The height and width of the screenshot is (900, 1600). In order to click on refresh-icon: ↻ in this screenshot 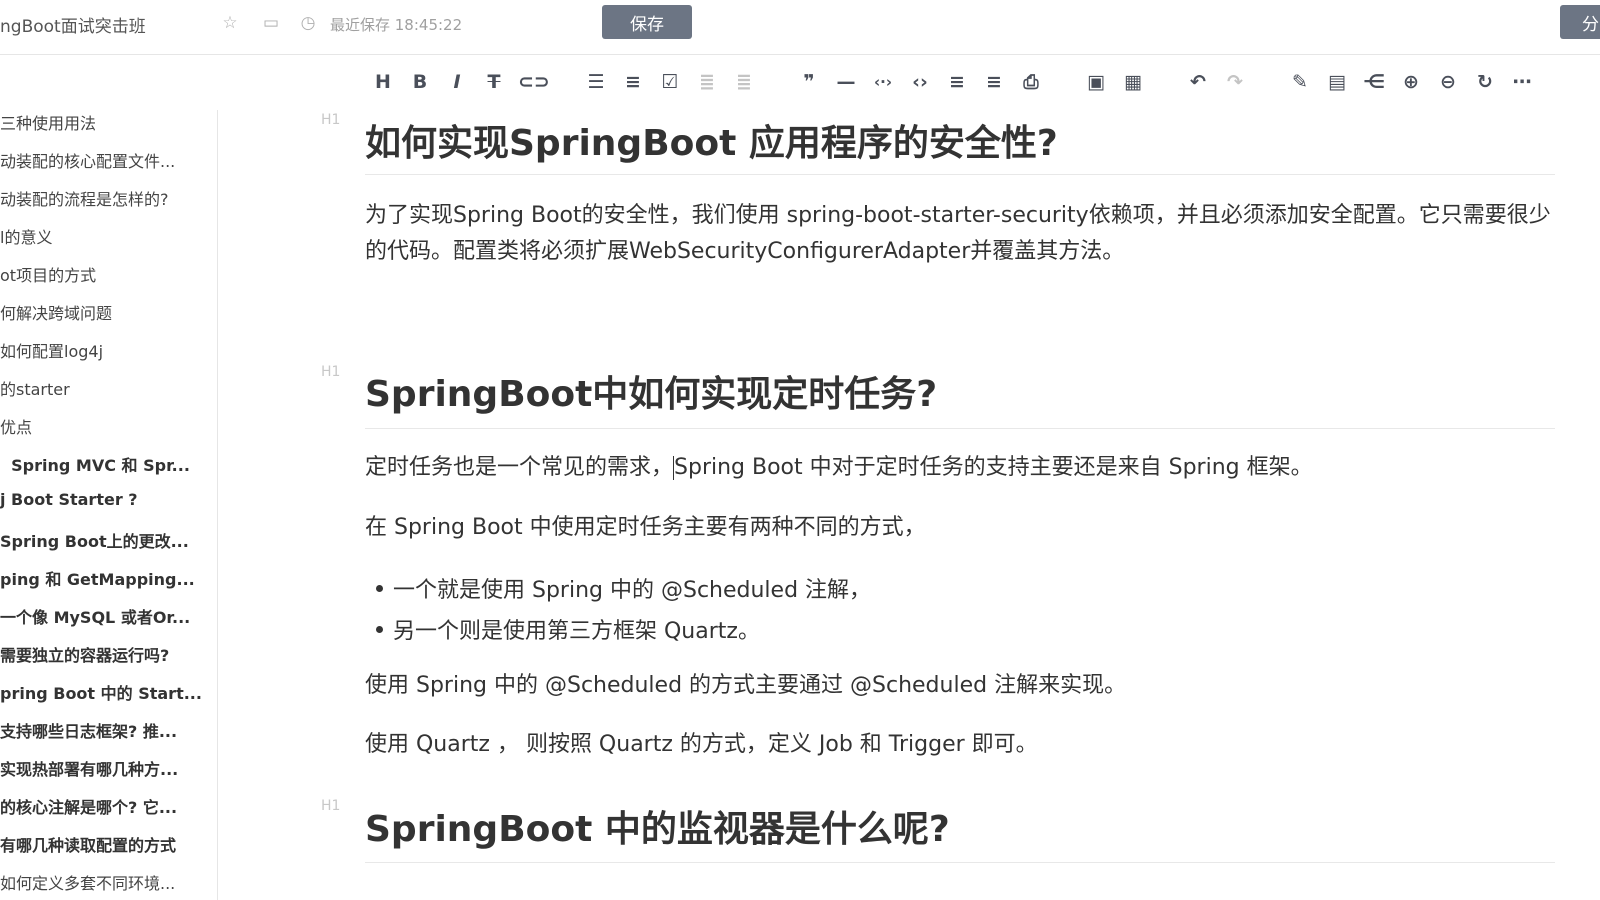, I will do `click(1485, 82)`.